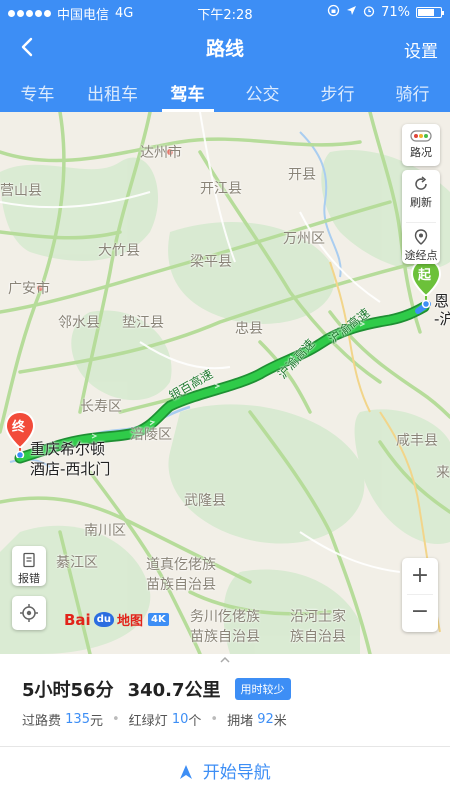  Describe the element at coordinates (421, 255) in the screenshot. I see `waypoint-label: 途经点` at that location.